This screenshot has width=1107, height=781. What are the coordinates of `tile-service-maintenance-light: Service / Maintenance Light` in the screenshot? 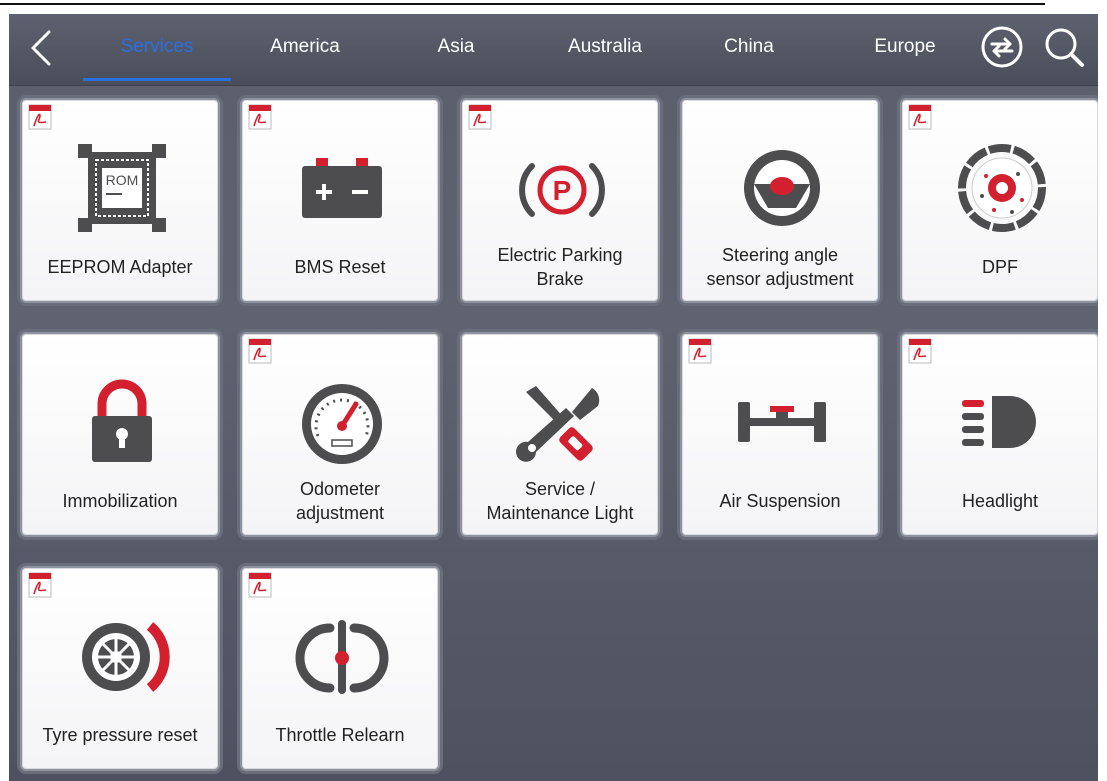 It's located at (560, 434).